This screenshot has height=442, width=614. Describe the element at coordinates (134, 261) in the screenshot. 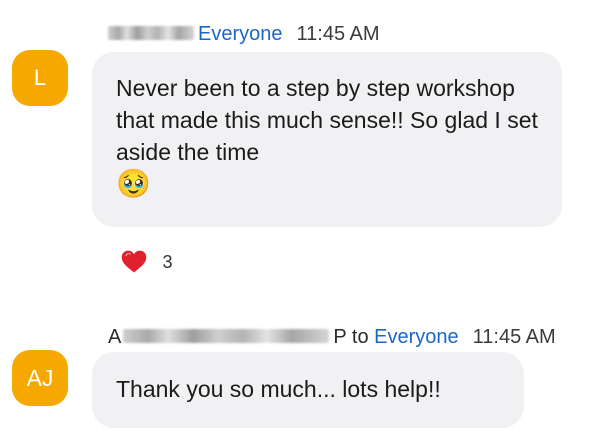

I see `heart-icon` at that location.